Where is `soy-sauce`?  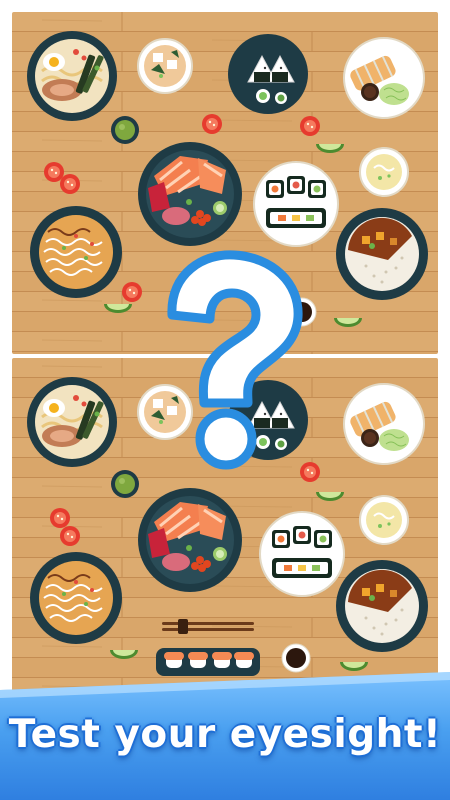
soy-sauce is located at coordinates (296, 658).